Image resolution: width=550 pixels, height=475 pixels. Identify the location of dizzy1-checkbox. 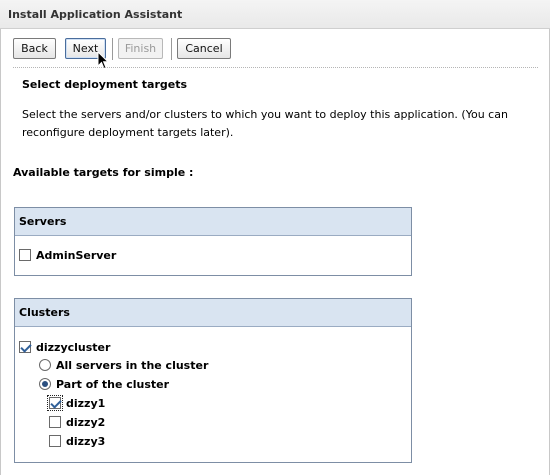
(55, 403).